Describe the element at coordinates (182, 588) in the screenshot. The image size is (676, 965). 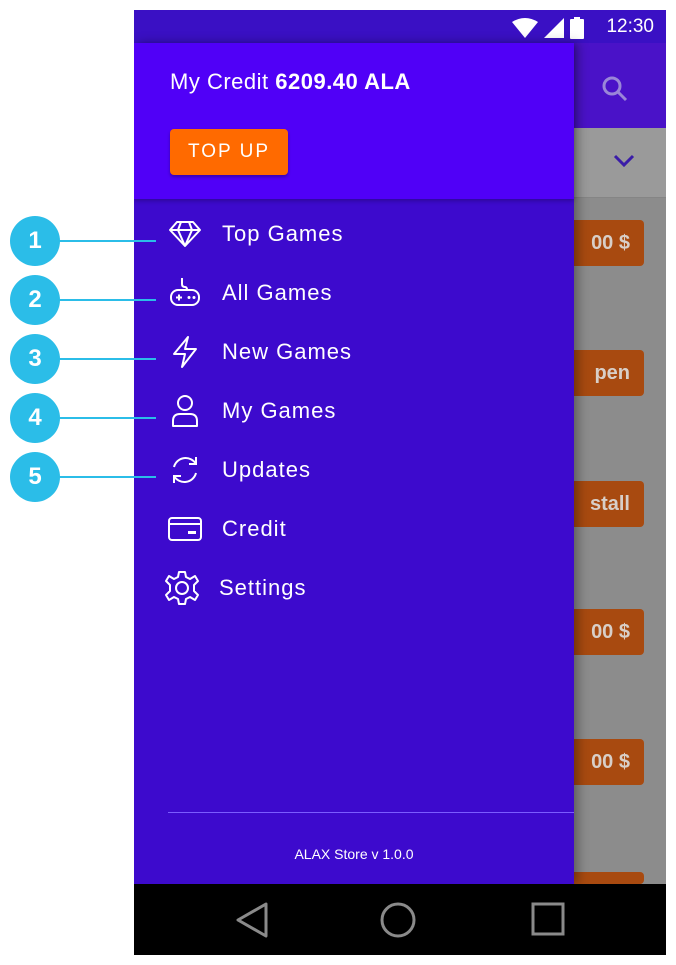
I see `gear-icon` at that location.